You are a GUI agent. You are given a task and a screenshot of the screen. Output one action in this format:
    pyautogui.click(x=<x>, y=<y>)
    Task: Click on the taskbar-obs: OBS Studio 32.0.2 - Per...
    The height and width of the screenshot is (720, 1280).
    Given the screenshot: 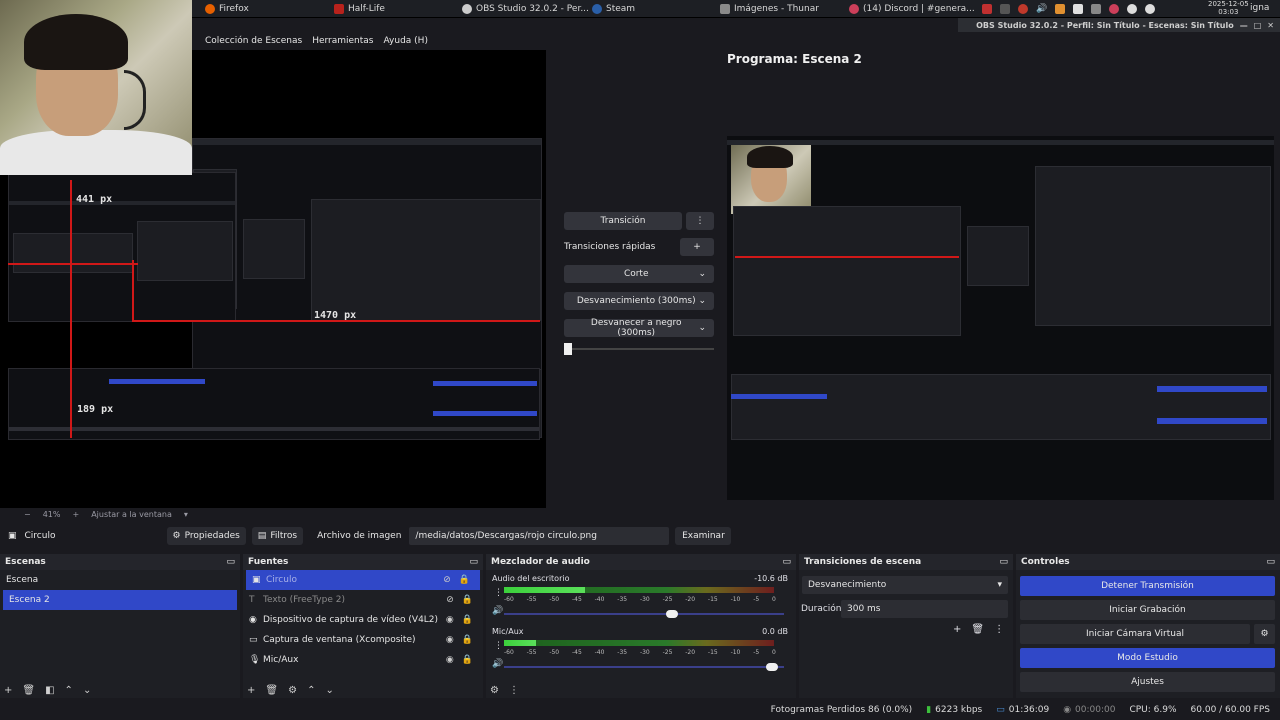 What is the action you would take?
    pyautogui.click(x=525, y=9)
    